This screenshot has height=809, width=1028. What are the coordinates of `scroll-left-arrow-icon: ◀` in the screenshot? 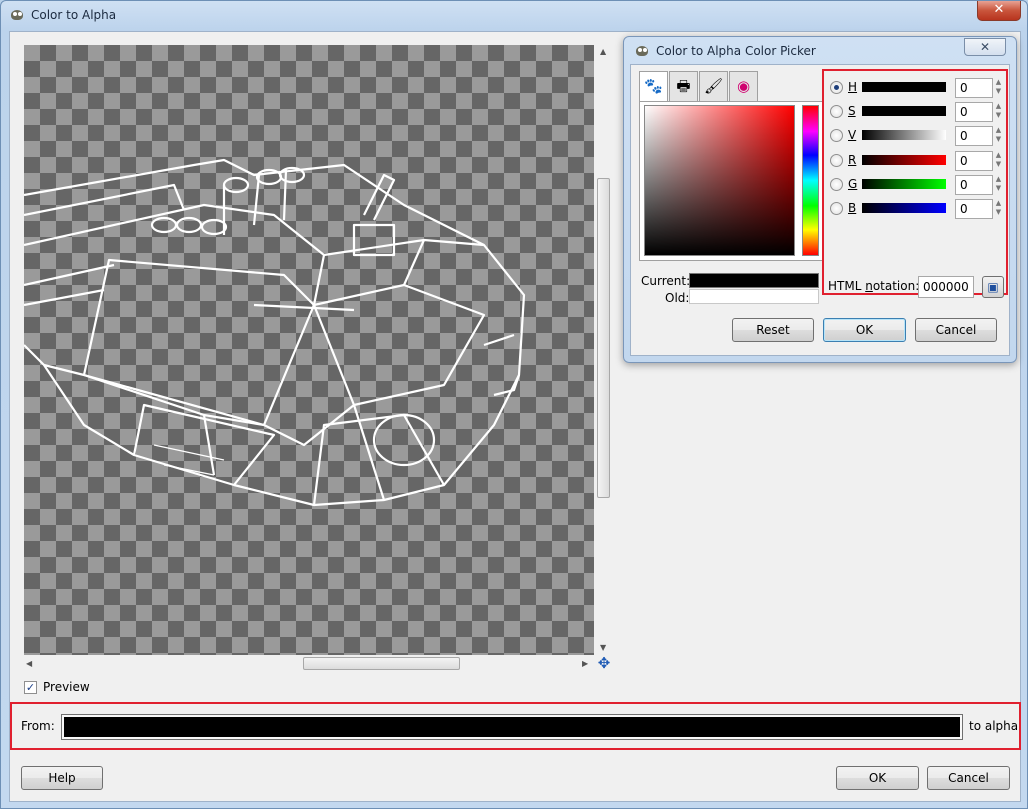 It's located at (29, 663).